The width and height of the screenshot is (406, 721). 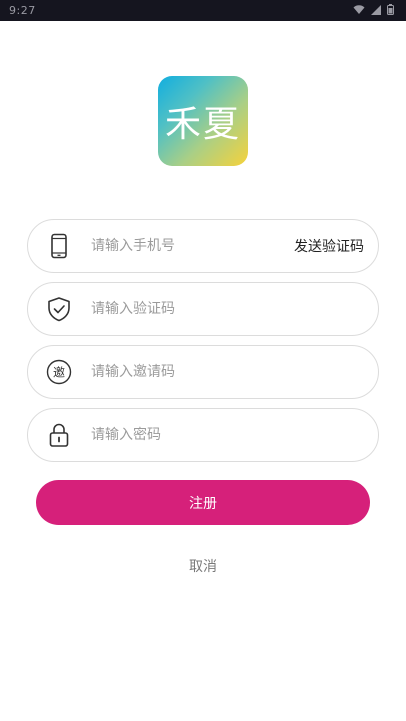 I want to click on system-icons, so click(x=373, y=9).